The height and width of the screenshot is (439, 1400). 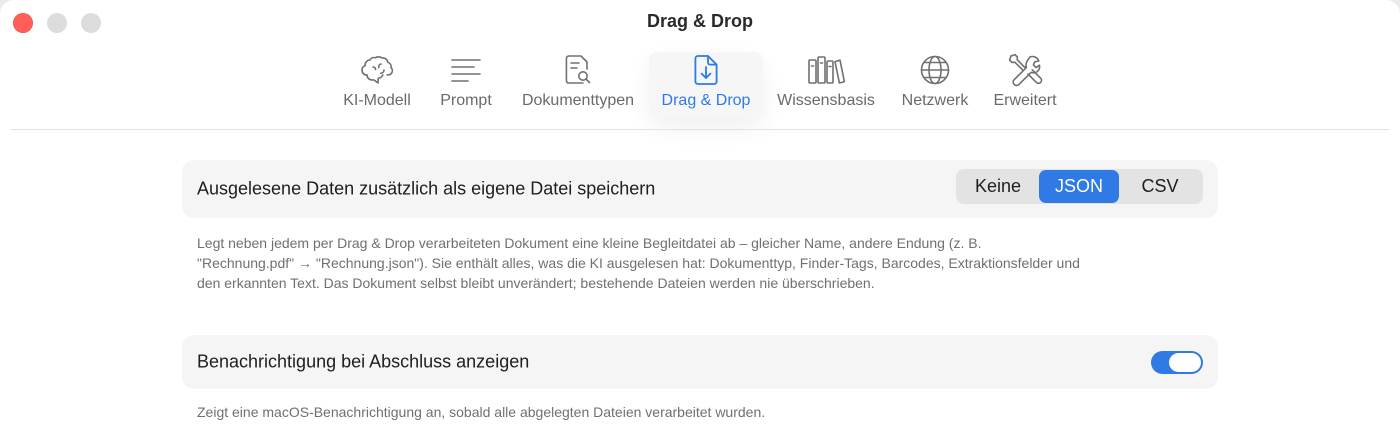 I want to click on notification-toggle, so click(x=1177, y=362).